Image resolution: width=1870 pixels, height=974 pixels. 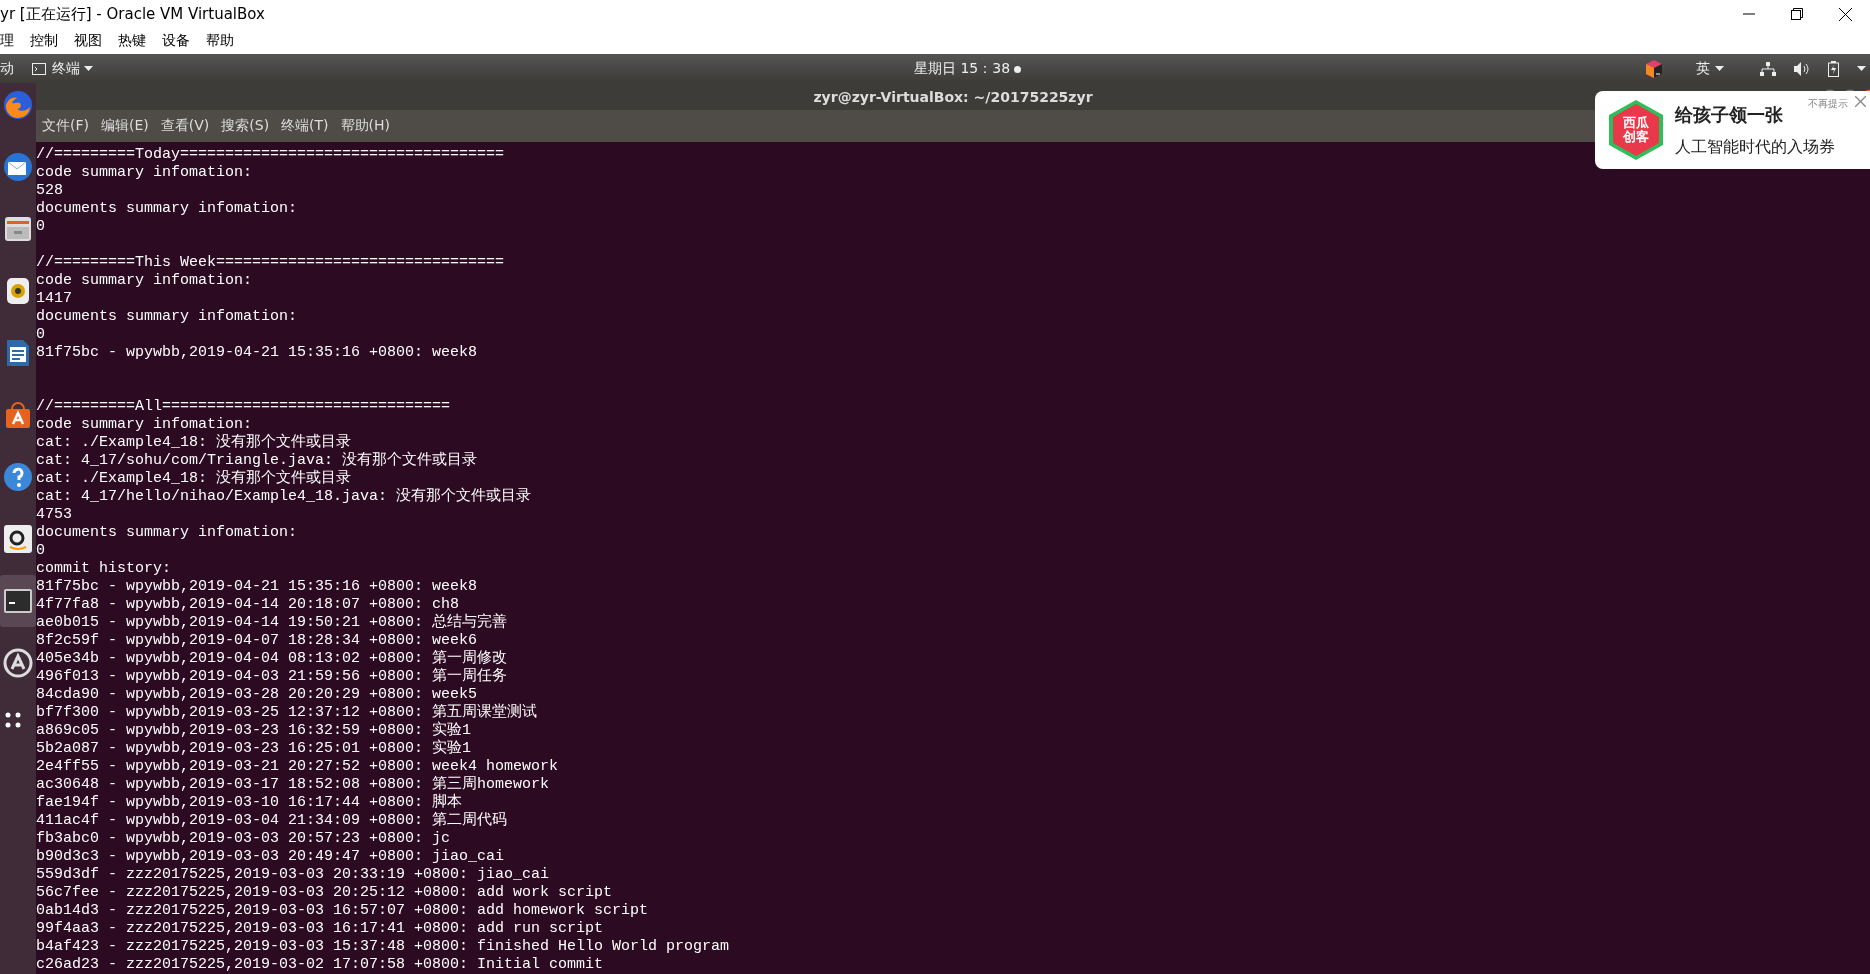 I want to click on terminal-line: 405e34b - wpywbb,2019-04-04 08:13:02 +0800: 第一周修改, so click(x=272, y=659).